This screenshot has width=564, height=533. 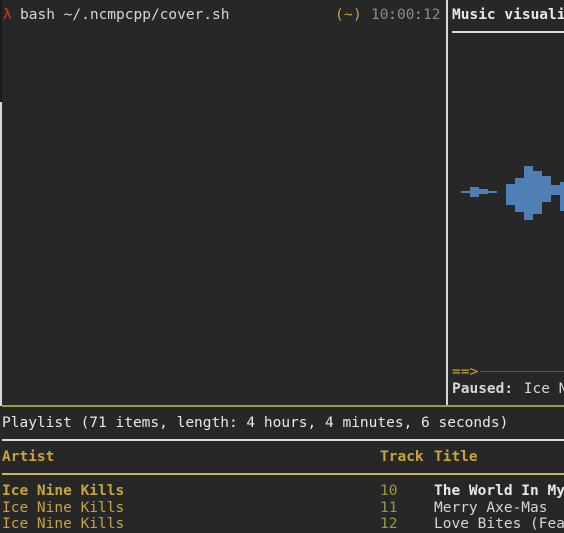 What do you see at coordinates (380, 15) in the screenshot?
I see `clock-hours: 10` at bounding box center [380, 15].